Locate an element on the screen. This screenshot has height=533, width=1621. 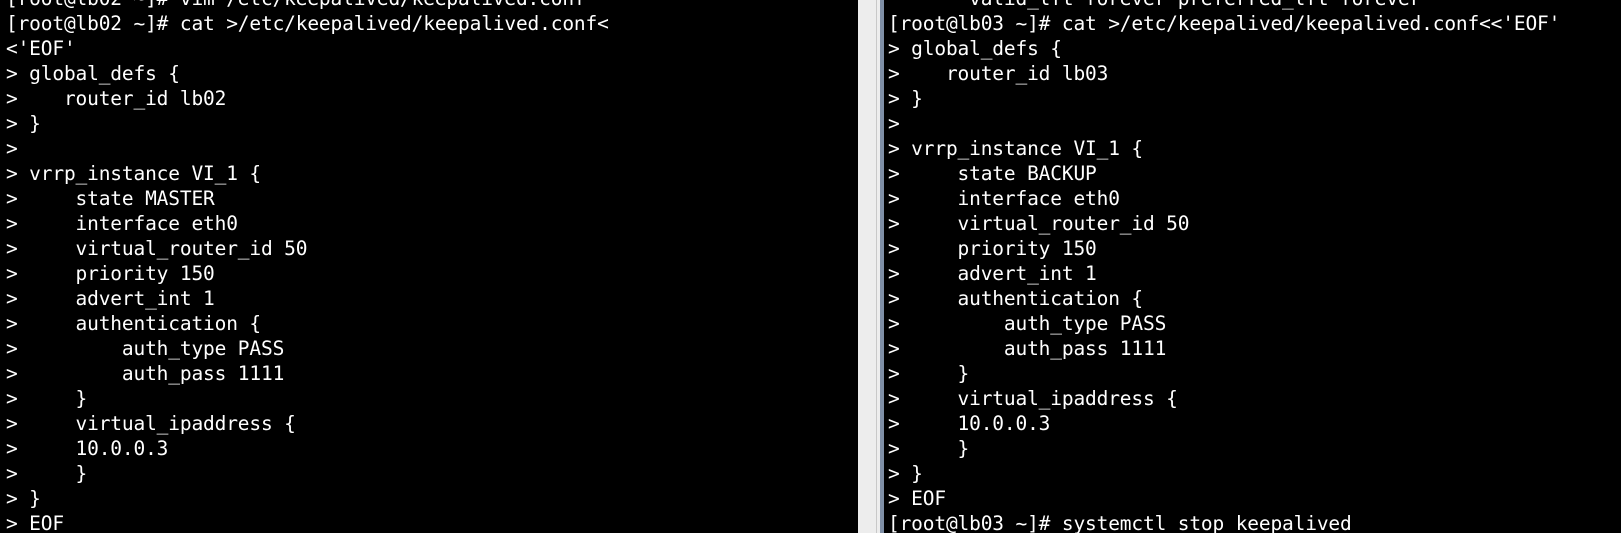
terminal-line: > state MASTER is located at coordinates (110, 198).